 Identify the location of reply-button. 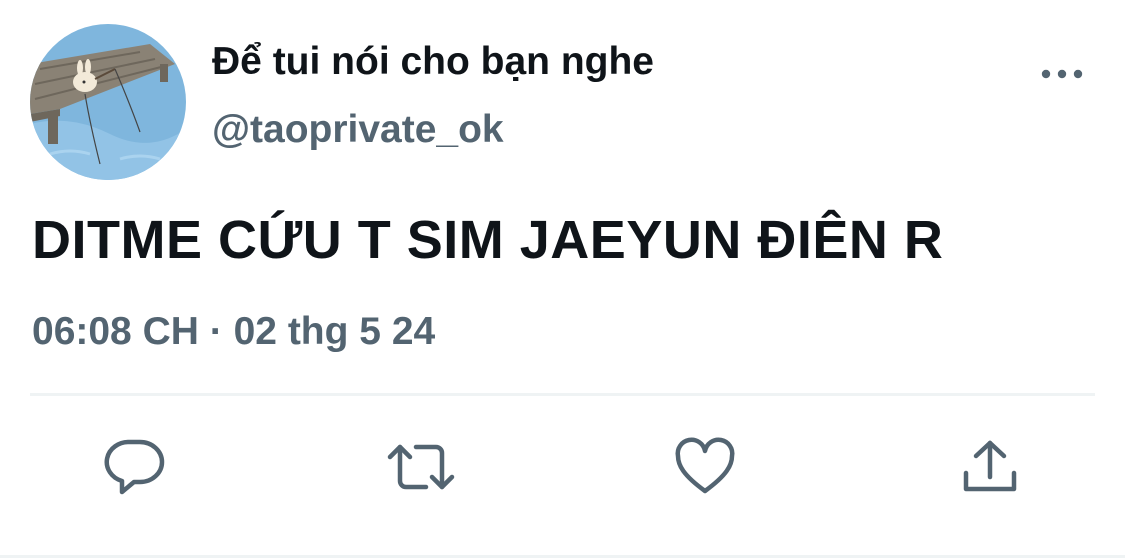
(135, 467).